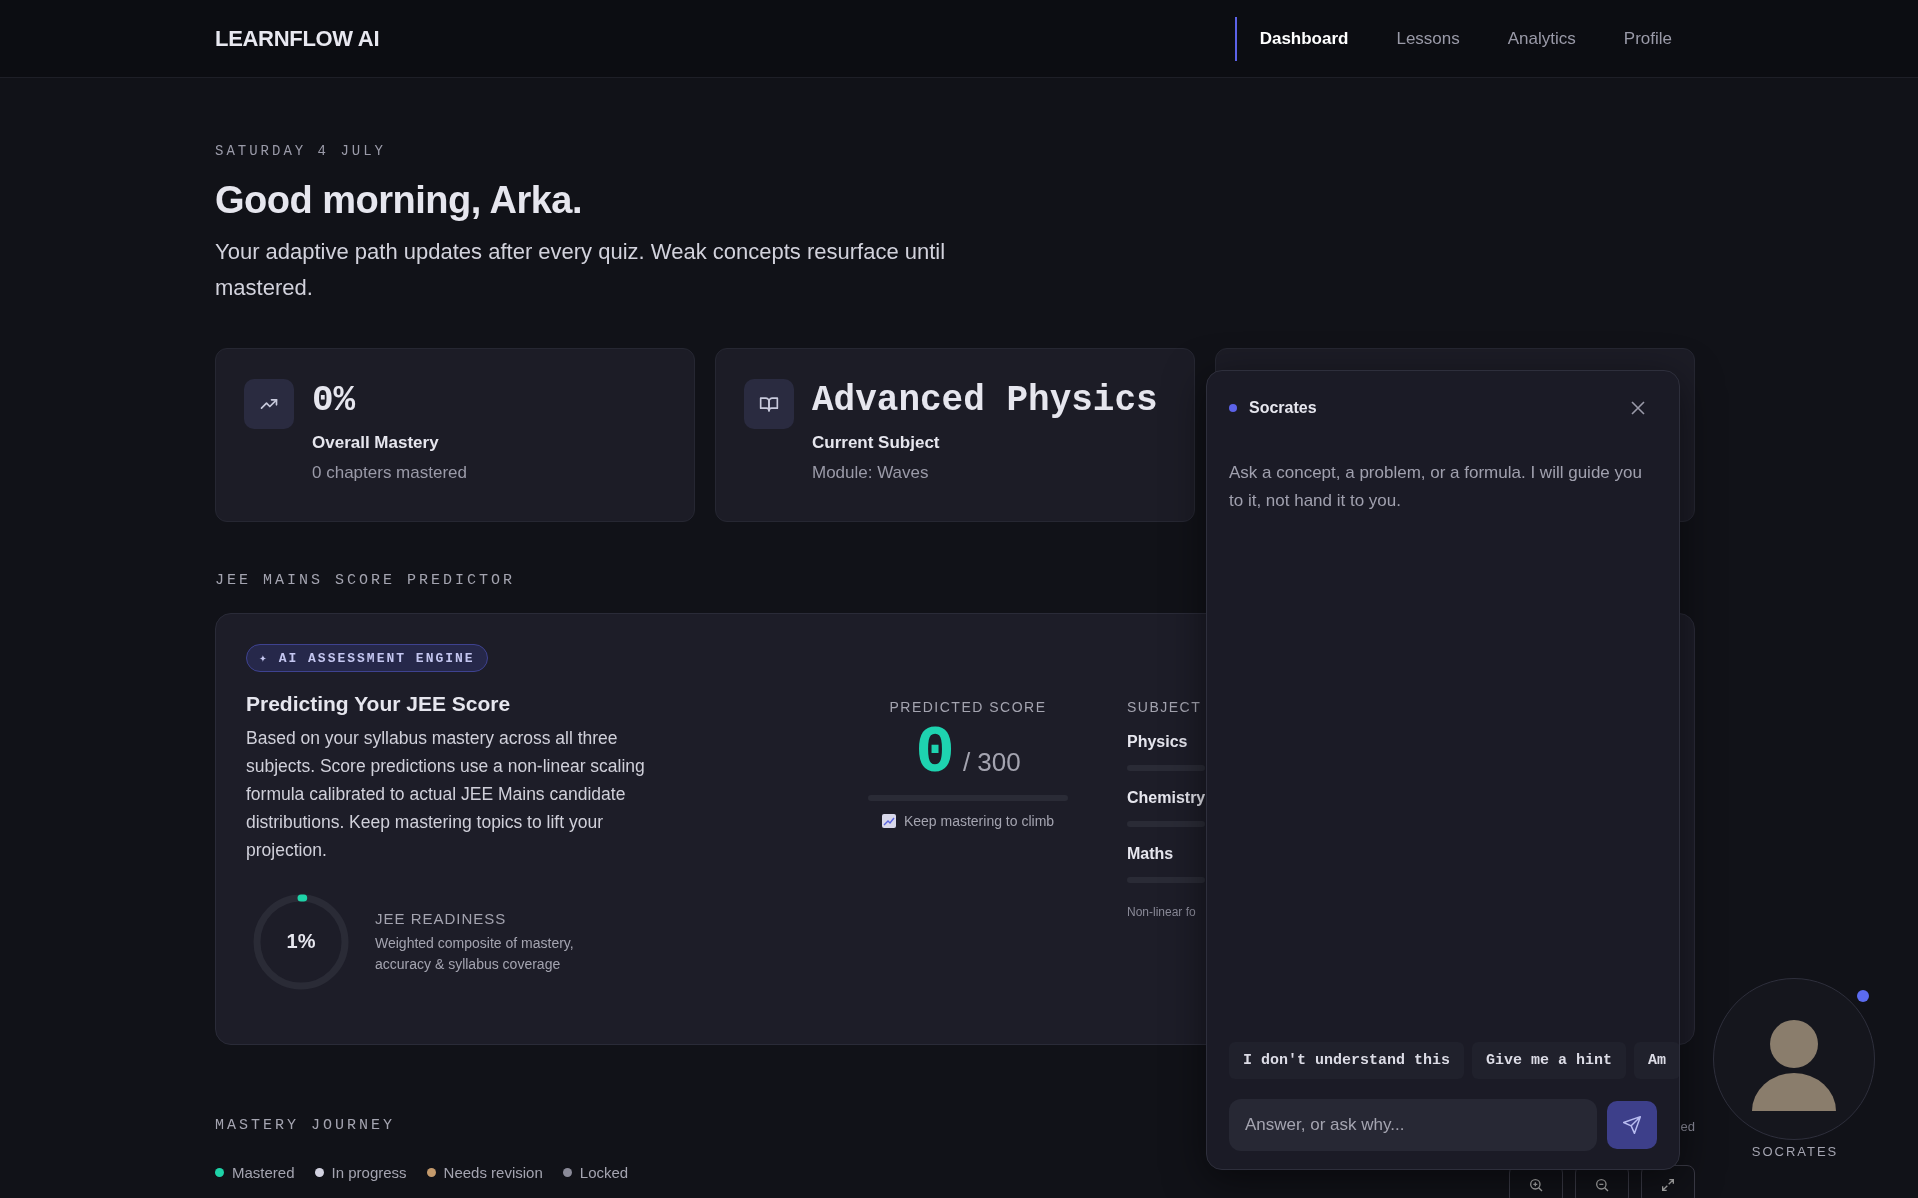  I want to click on stat-value: 0%, so click(334, 401).